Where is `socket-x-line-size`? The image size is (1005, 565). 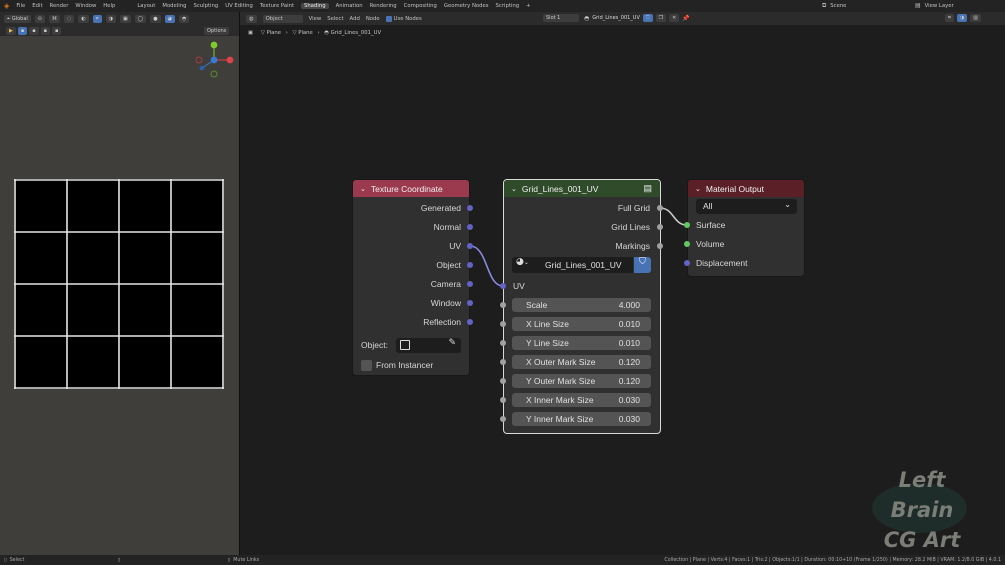 socket-x-line-size is located at coordinates (503, 324).